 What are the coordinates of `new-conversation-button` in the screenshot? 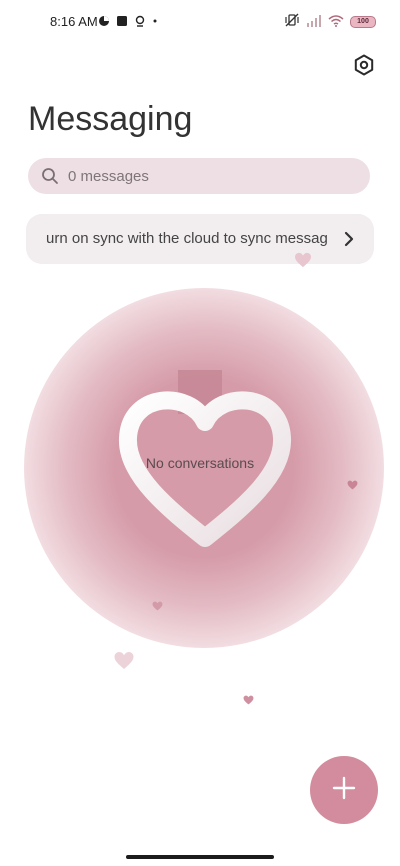 It's located at (344, 790).